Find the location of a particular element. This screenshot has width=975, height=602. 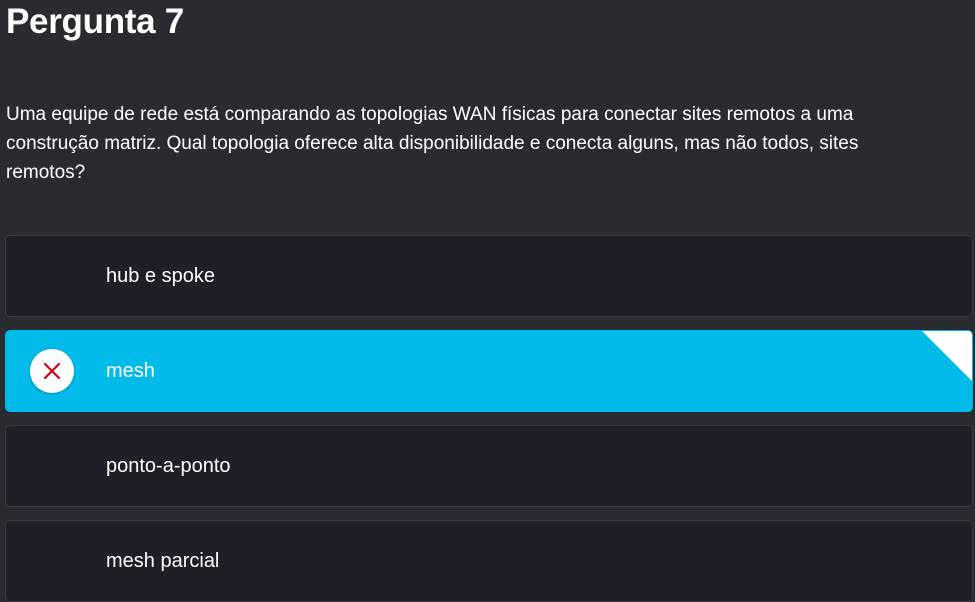

option-label: mesh parcial is located at coordinates (163, 561).